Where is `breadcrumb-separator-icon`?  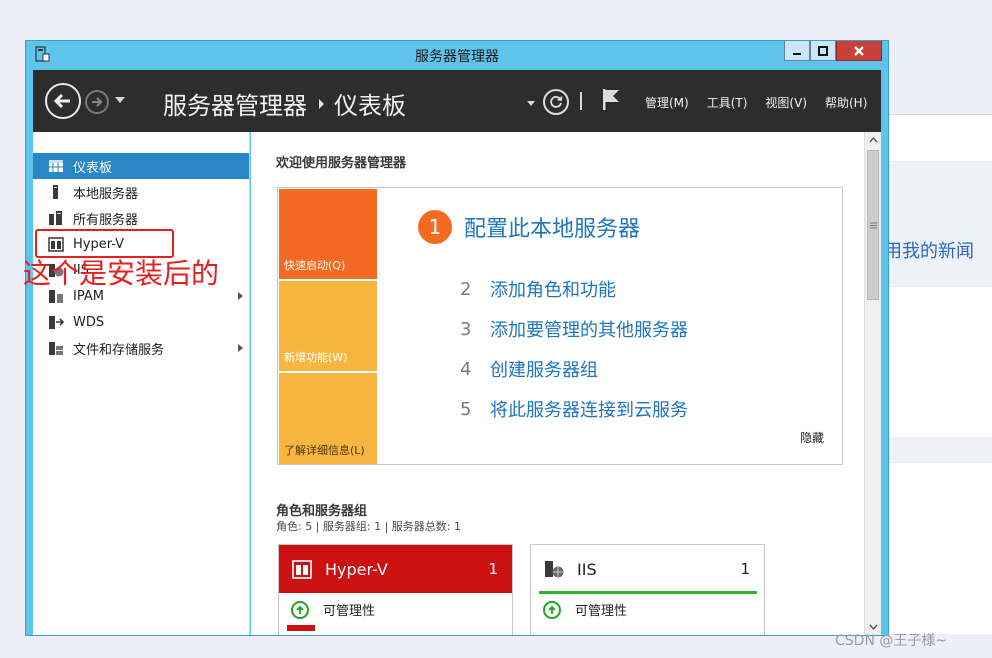 breadcrumb-separator-icon is located at coordinates (321, 103).